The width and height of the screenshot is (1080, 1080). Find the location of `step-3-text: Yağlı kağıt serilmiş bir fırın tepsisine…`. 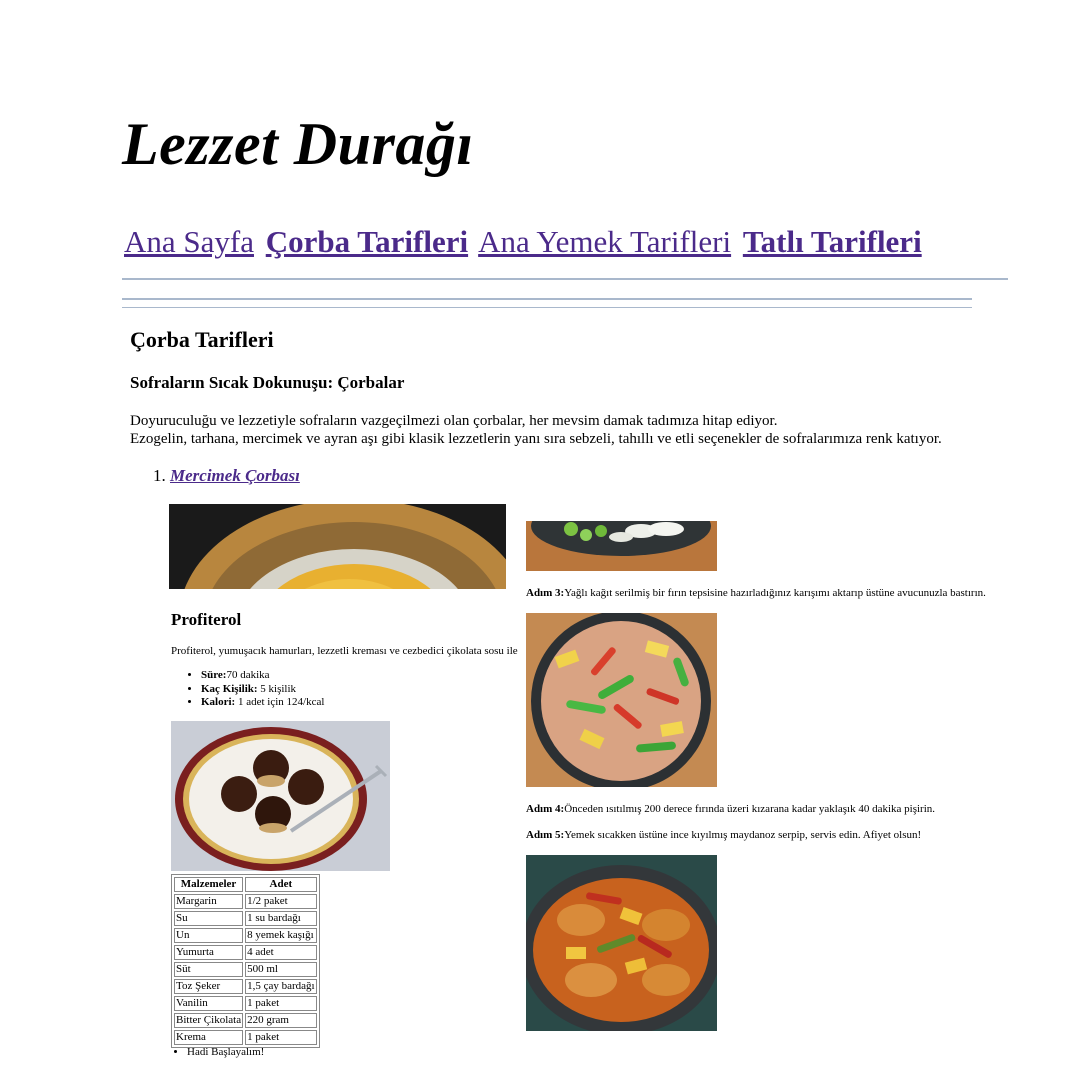

step-3-text: Yağlı kağıt serilmiş bir fırın tepsisine… is located at coordinates (775, 593).